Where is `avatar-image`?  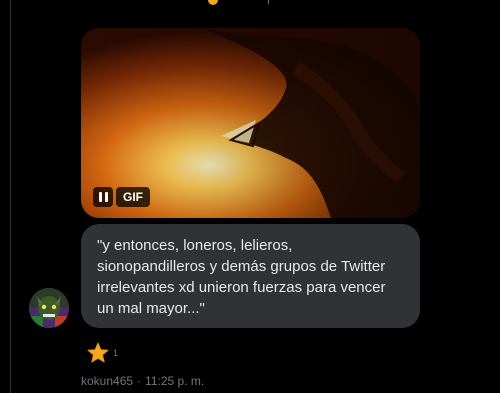 avatar-image is located at coordinates (49, 308).